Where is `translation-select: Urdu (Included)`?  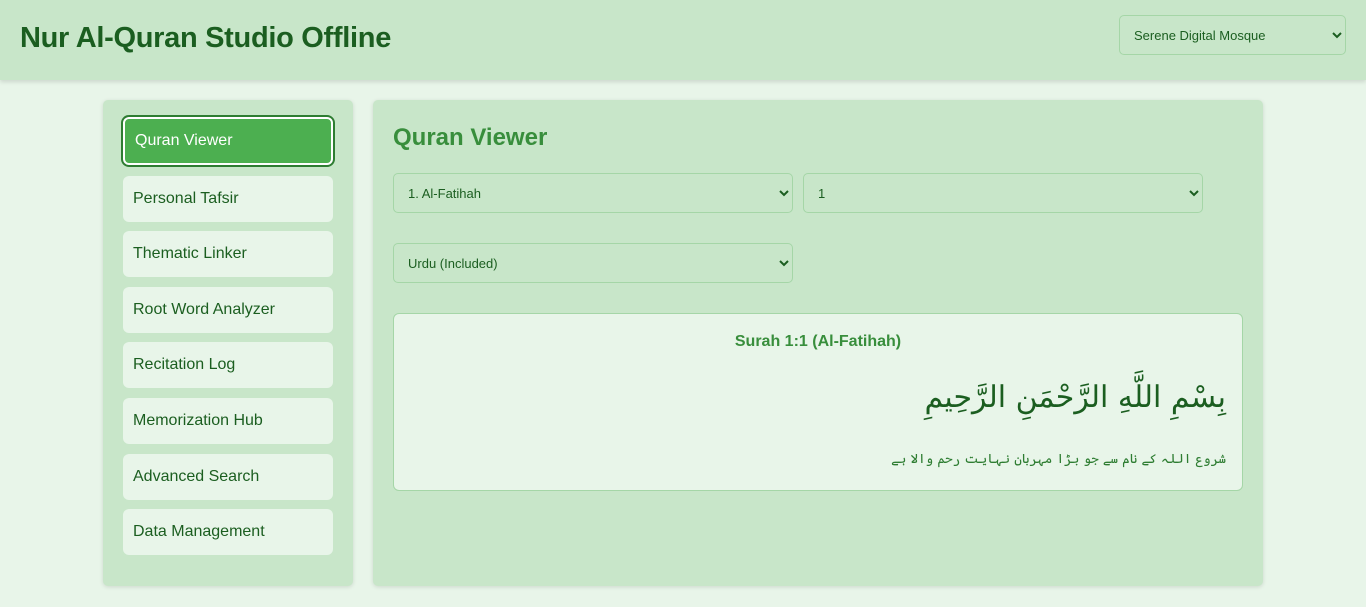
translation-select: Urdu (Included) is located at coordinates (593, 263).